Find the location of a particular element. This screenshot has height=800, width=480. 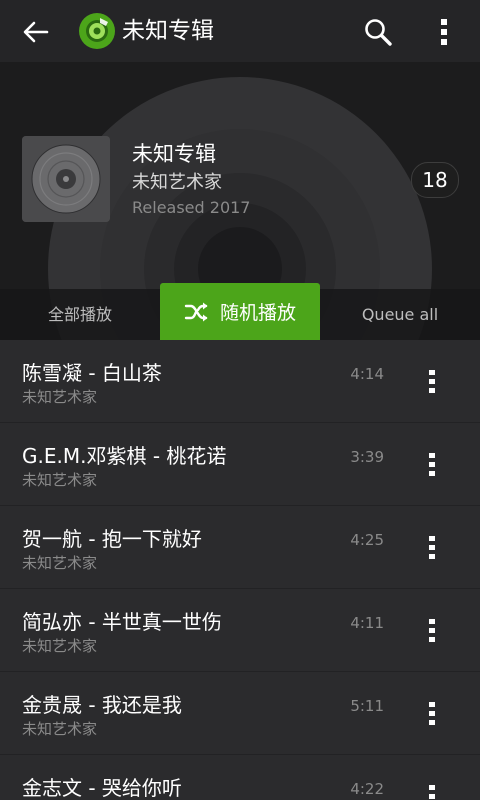

track-count-badge: 18 is located at coordinates (435, 180).